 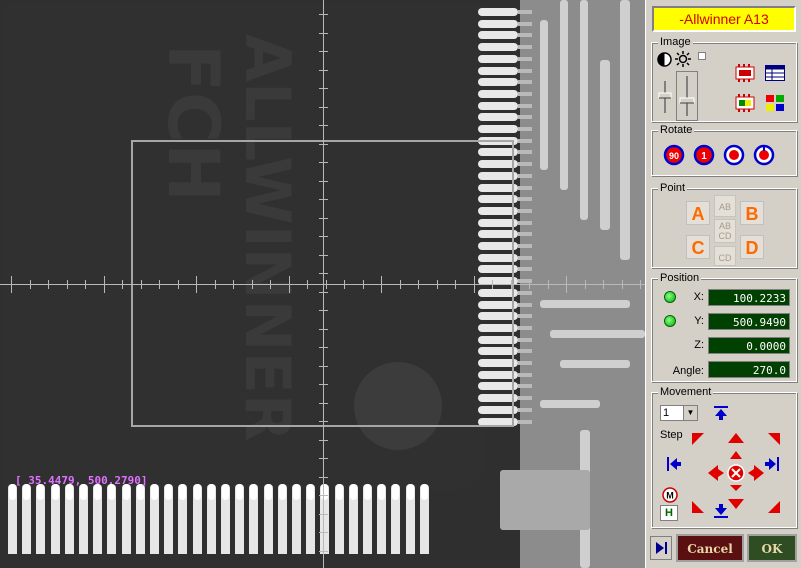 I want to click on rotate-cw-1-icon, so click(x=734, y=155).